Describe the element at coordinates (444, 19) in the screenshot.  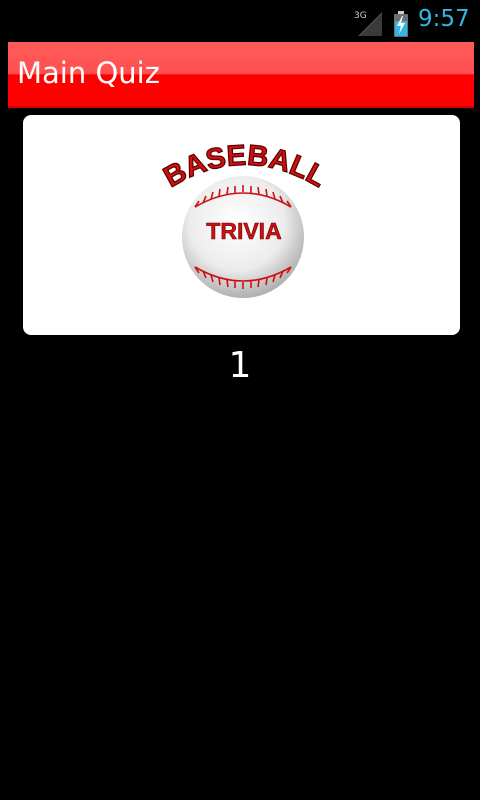
I see `clock: 9:57` at that location.